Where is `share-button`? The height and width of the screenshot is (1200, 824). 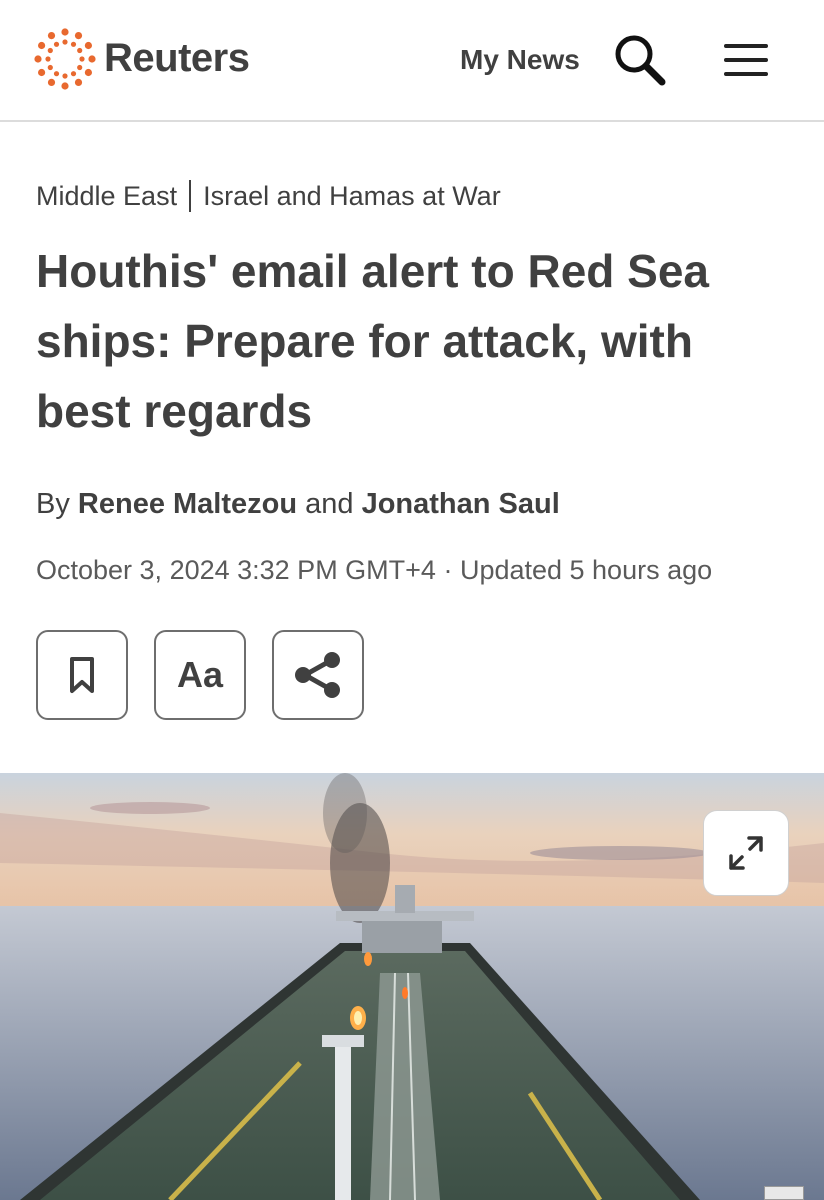
share-button is located at coordinates (318, 675).